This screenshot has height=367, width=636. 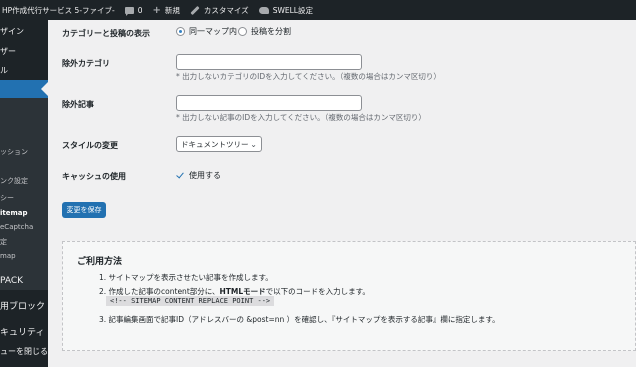 What do you see at coordinates (129, 11) in the screenshot?
I see `comment-icon` at bounding box center [129, 11].